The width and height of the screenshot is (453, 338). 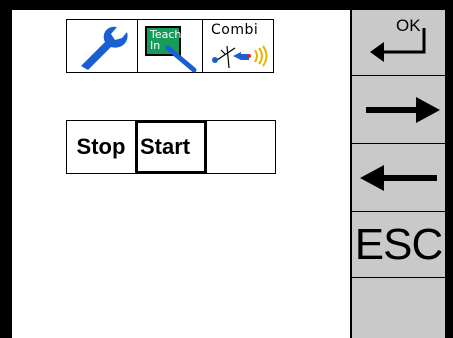 I want to click on start-option: Start, so click(x=171, y=147).